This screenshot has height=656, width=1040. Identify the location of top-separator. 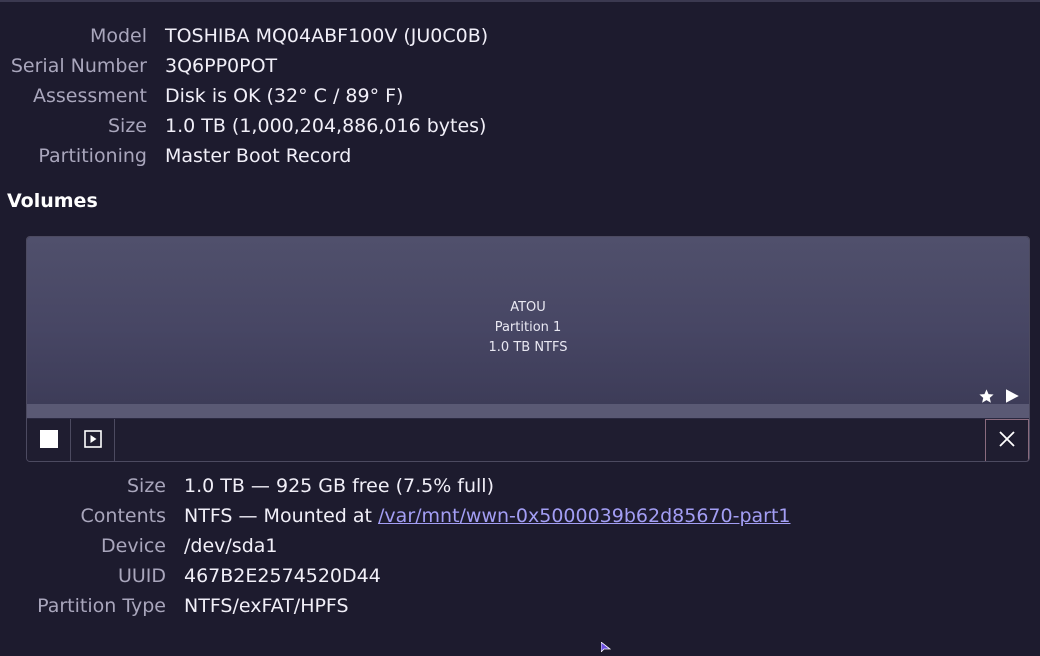
(520, 1).